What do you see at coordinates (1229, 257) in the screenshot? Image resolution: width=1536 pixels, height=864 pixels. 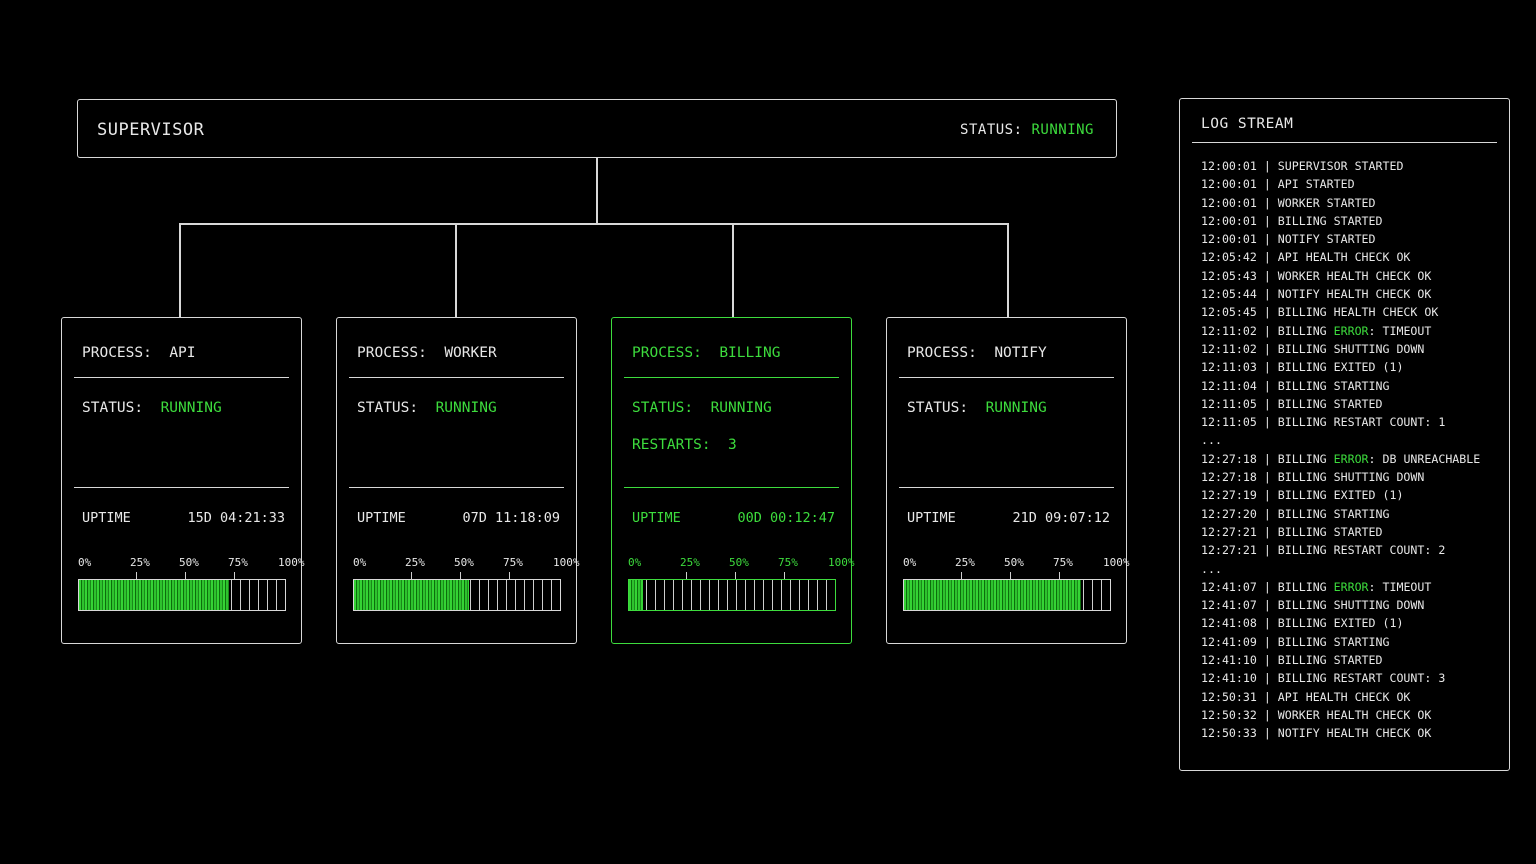 I see `log-time: 12:05:42` at bounding box center [1229, 257].